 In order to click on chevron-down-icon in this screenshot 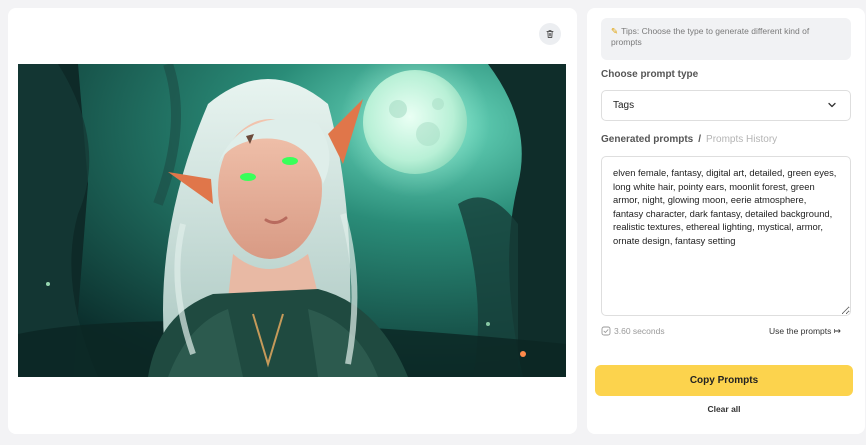, I will do `click(832, 105)`.